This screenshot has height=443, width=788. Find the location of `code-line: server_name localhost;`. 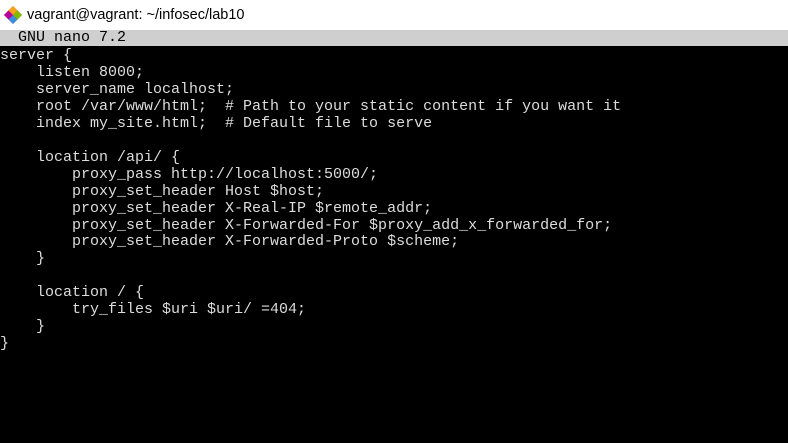

code-line: server_name localhost; is located at coordinates (117, 89).